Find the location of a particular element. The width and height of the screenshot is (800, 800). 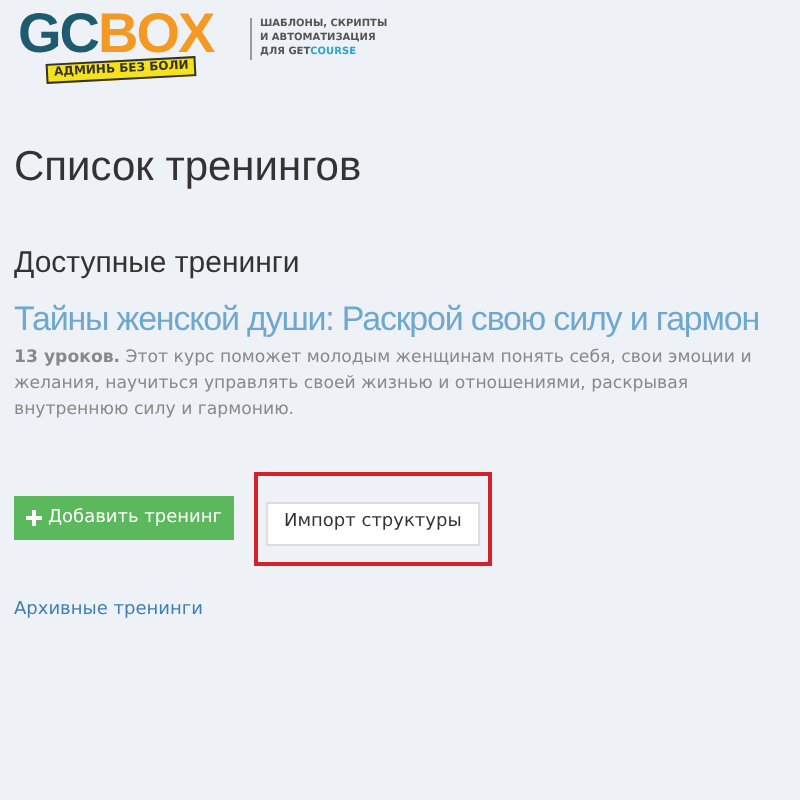

page-title: Список тренингов is located at coordinates (189, 168).